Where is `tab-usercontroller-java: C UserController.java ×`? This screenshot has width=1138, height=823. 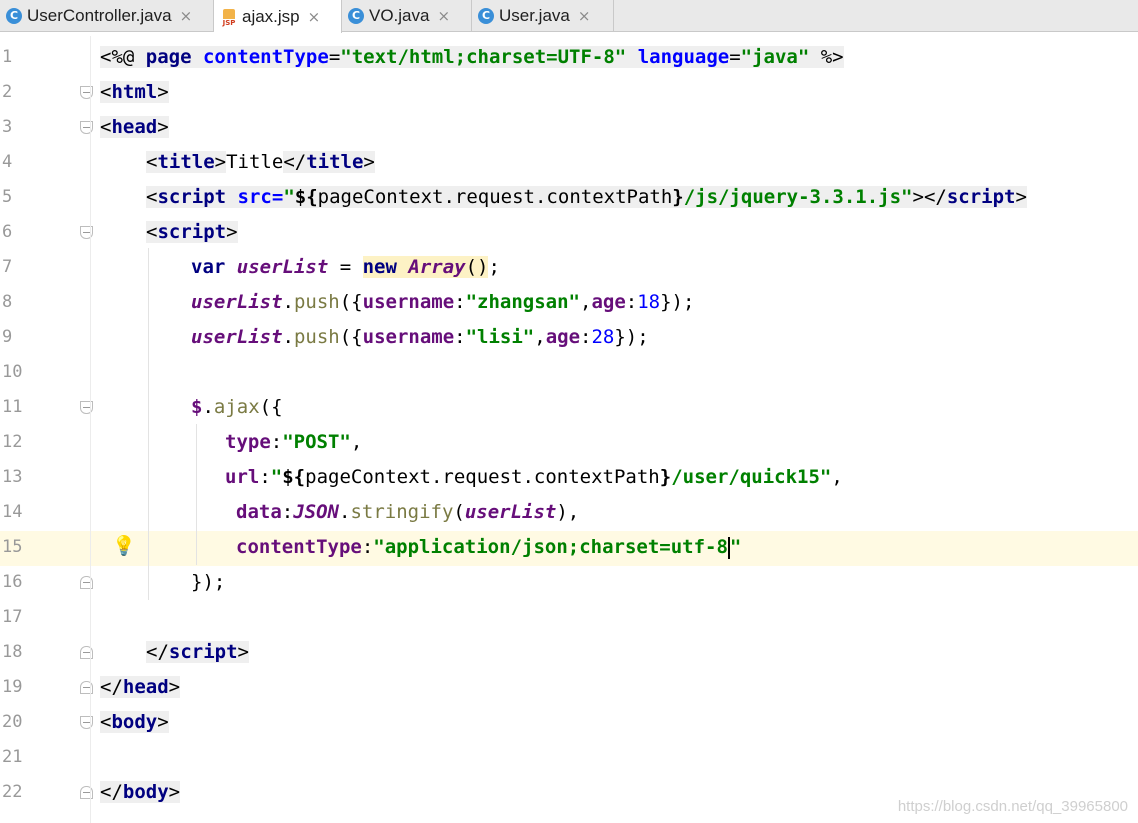 tab-usercontroller-java: C UserController.java × is located at coordinates (107, 15).